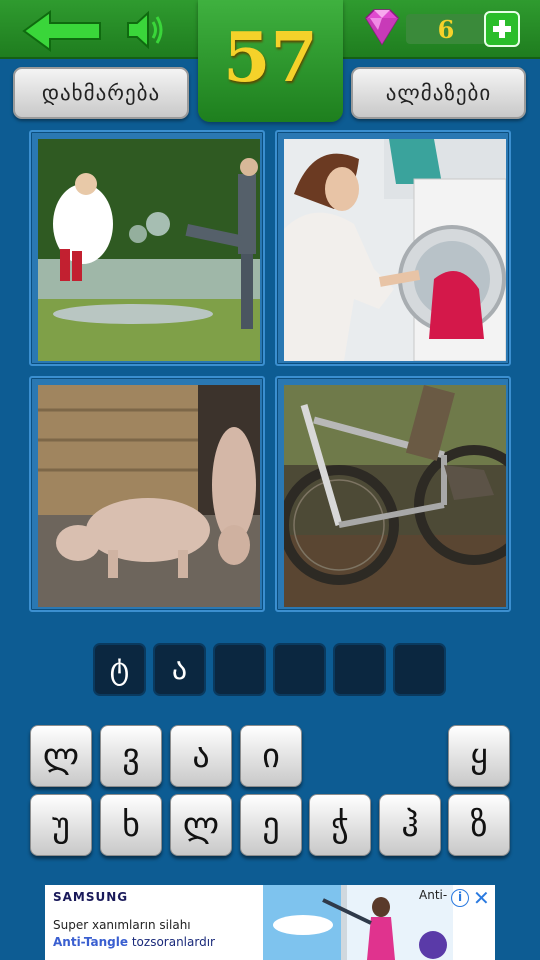 The image size is (540, 960). Describe the element at coordinates (502, 29) in the screenshot. I see `plus-icon` at that location.